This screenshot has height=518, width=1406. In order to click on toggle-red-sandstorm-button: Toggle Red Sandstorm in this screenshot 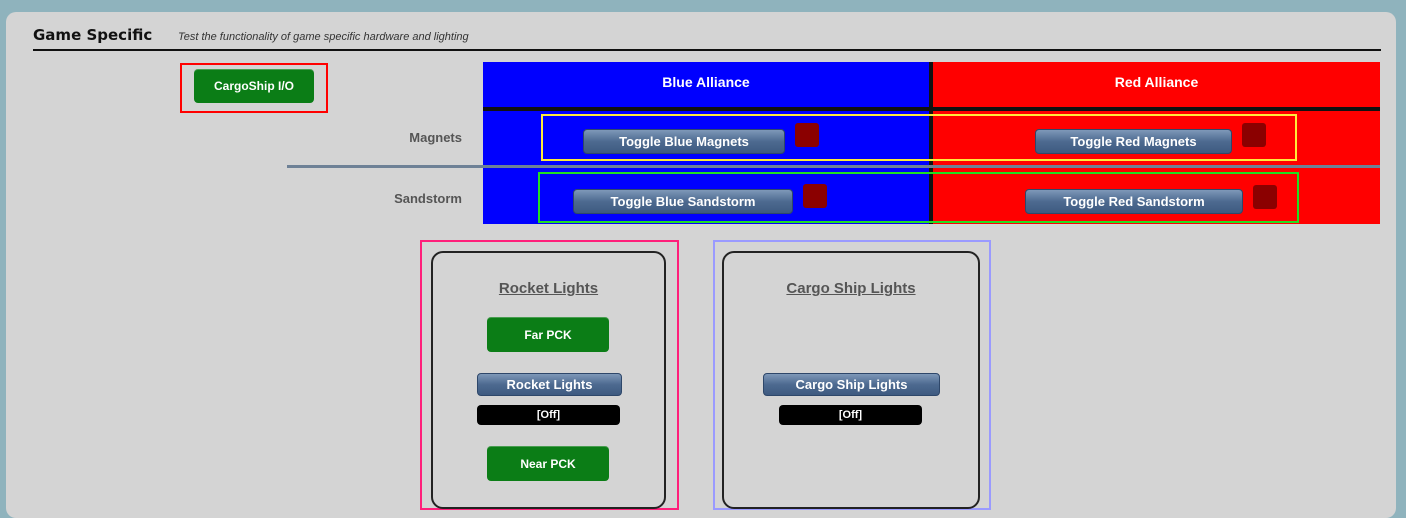, I will do `click(1134, 201)`.